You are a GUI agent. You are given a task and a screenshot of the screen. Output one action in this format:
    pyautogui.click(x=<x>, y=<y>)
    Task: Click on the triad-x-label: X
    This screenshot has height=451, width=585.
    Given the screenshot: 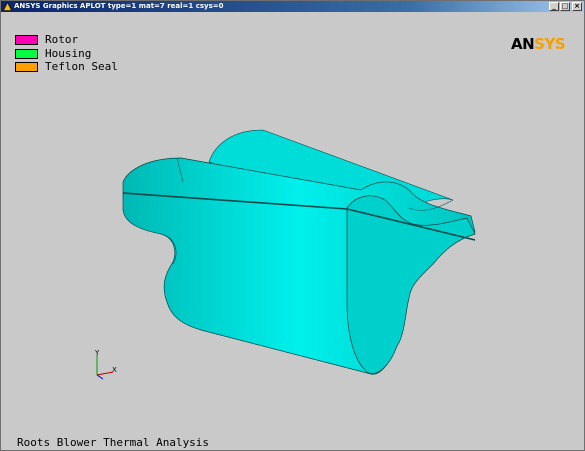 What is the action you would take?
    pyautogui.click(x=114, y=370)
    